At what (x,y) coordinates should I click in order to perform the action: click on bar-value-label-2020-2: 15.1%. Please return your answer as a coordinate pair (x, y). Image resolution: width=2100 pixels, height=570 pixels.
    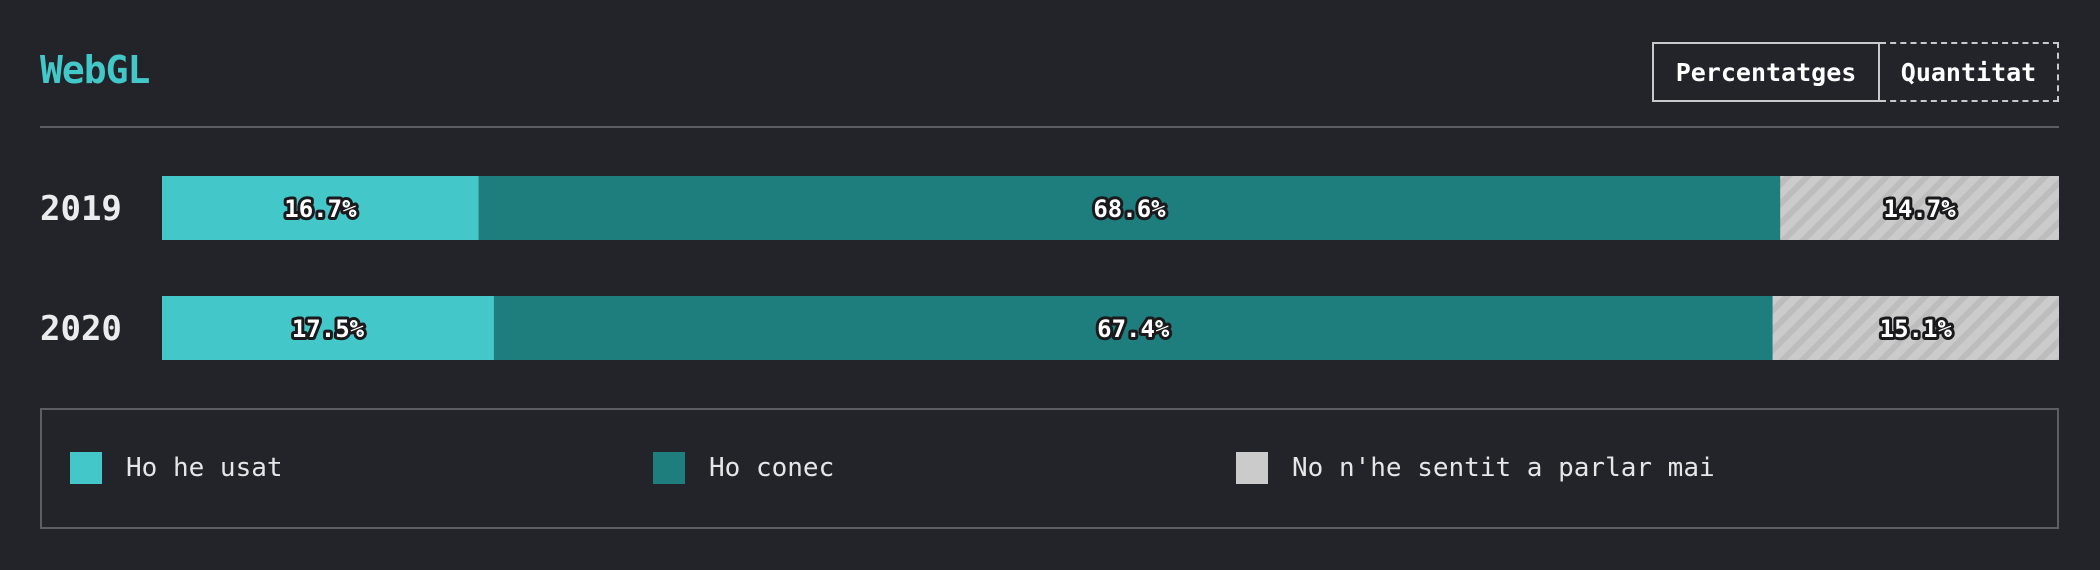
    Looking at the image, I should click on (1916, 329).